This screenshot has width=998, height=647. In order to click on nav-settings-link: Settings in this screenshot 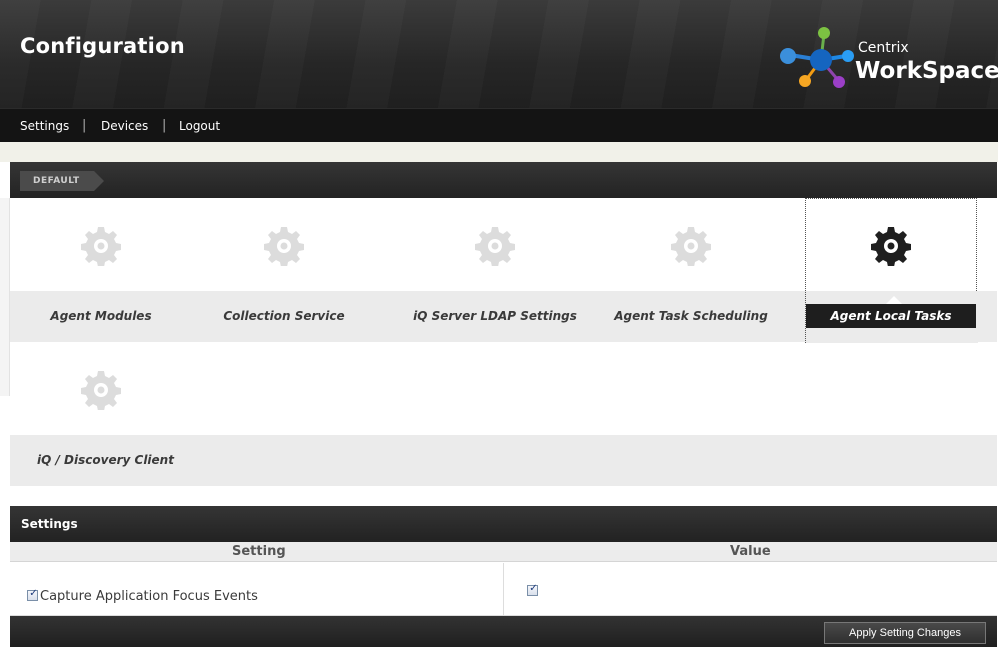, I will do `click(44, 126)`.